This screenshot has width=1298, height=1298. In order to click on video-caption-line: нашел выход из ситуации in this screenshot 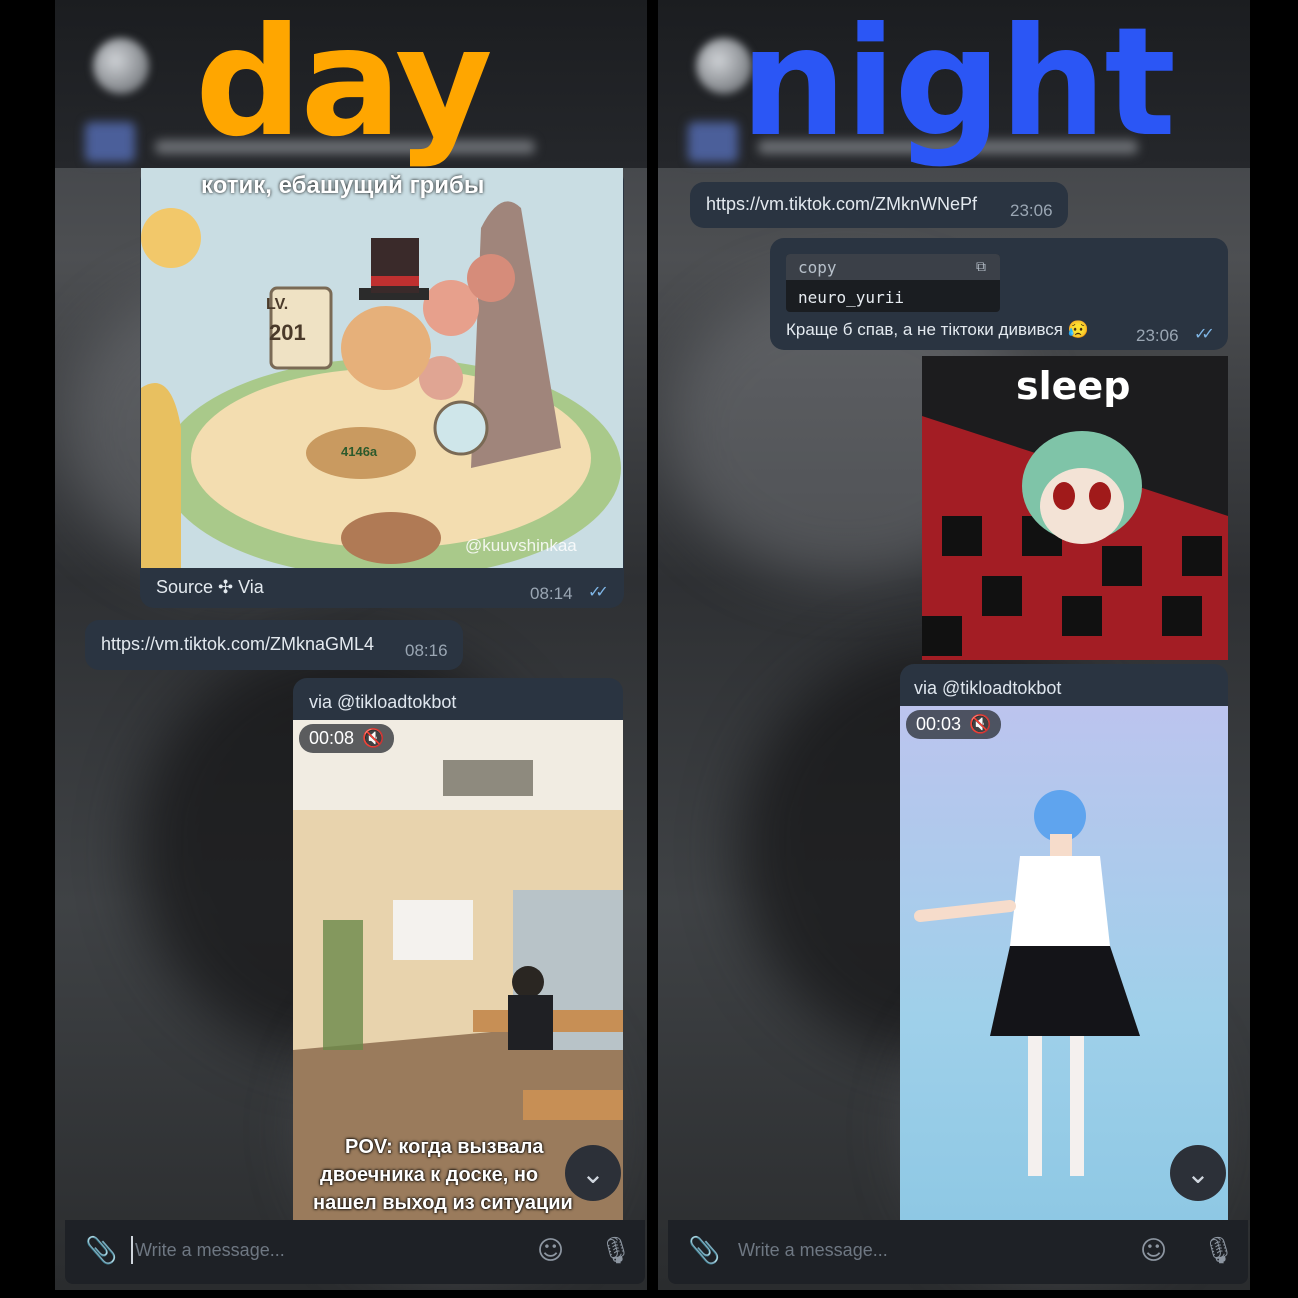, I will do `click(443, 1203)`.